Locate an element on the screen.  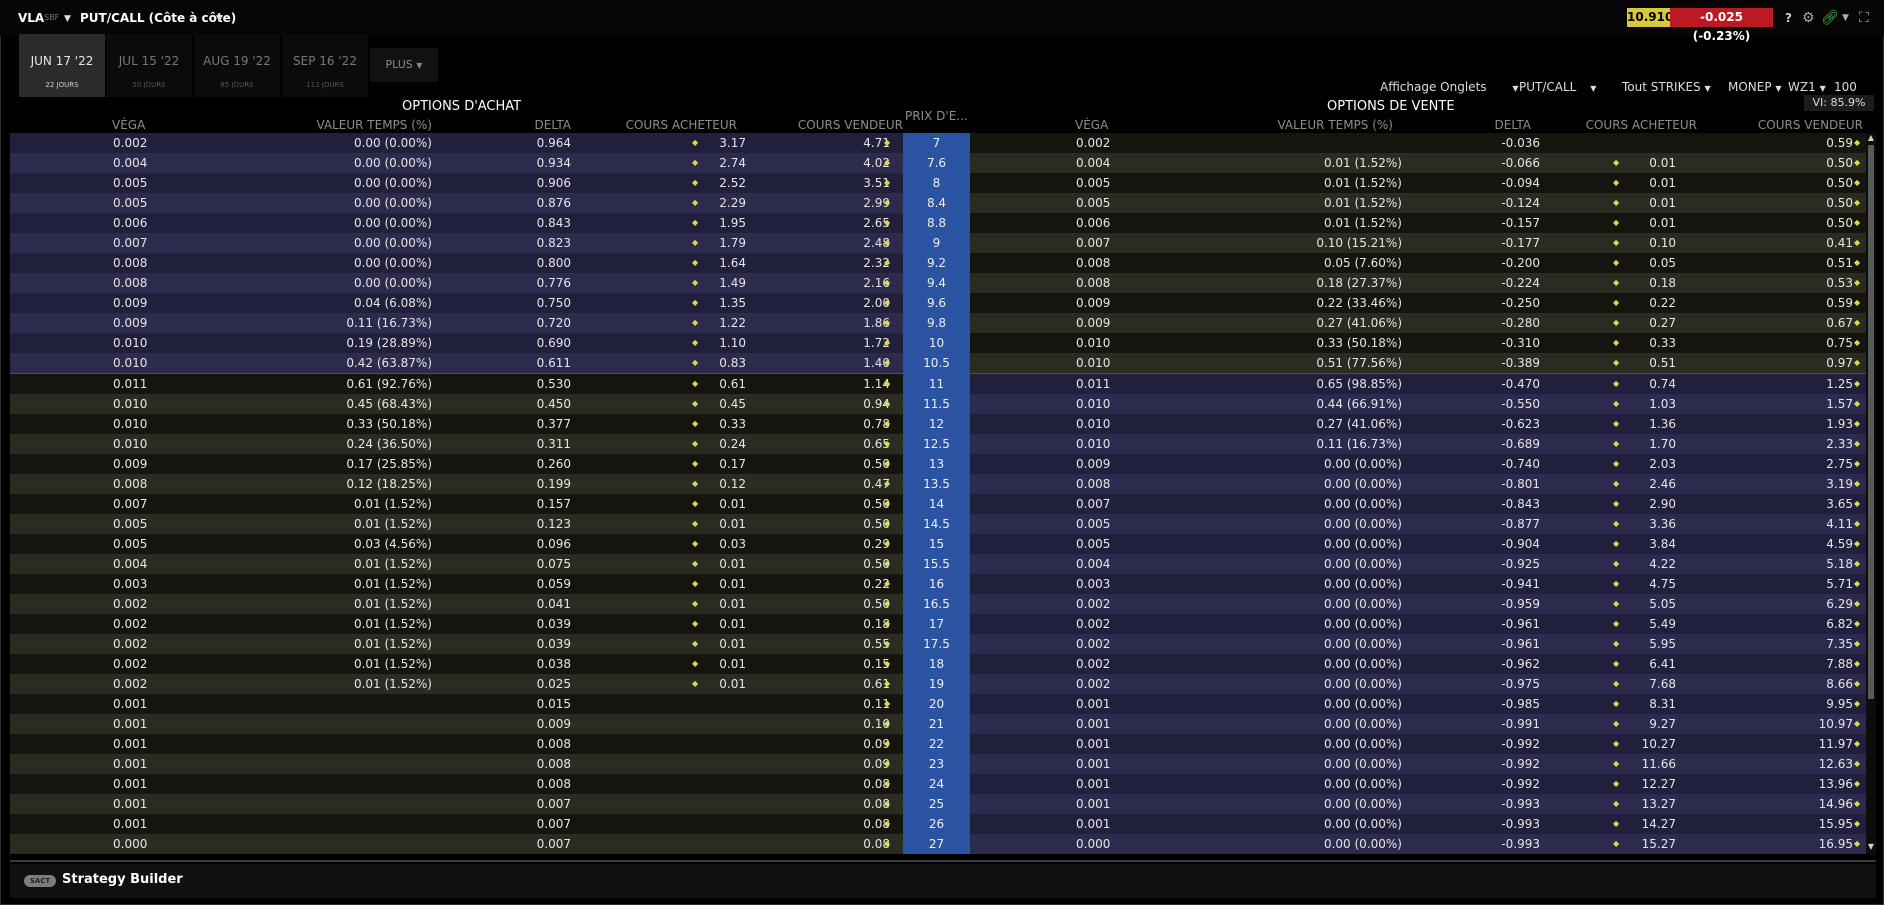
call-ask-cell: 0.15 is located at coordinates (860, 664).